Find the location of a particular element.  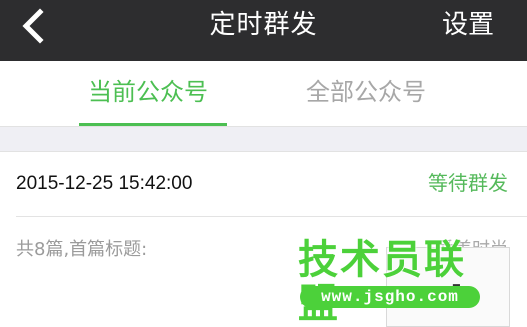

card-divider is located at coordinates (271, 216).